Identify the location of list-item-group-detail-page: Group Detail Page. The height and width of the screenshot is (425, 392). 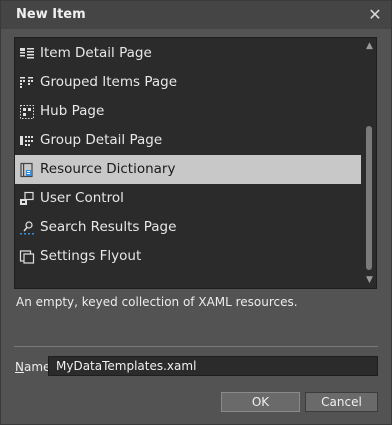
(188, 140).